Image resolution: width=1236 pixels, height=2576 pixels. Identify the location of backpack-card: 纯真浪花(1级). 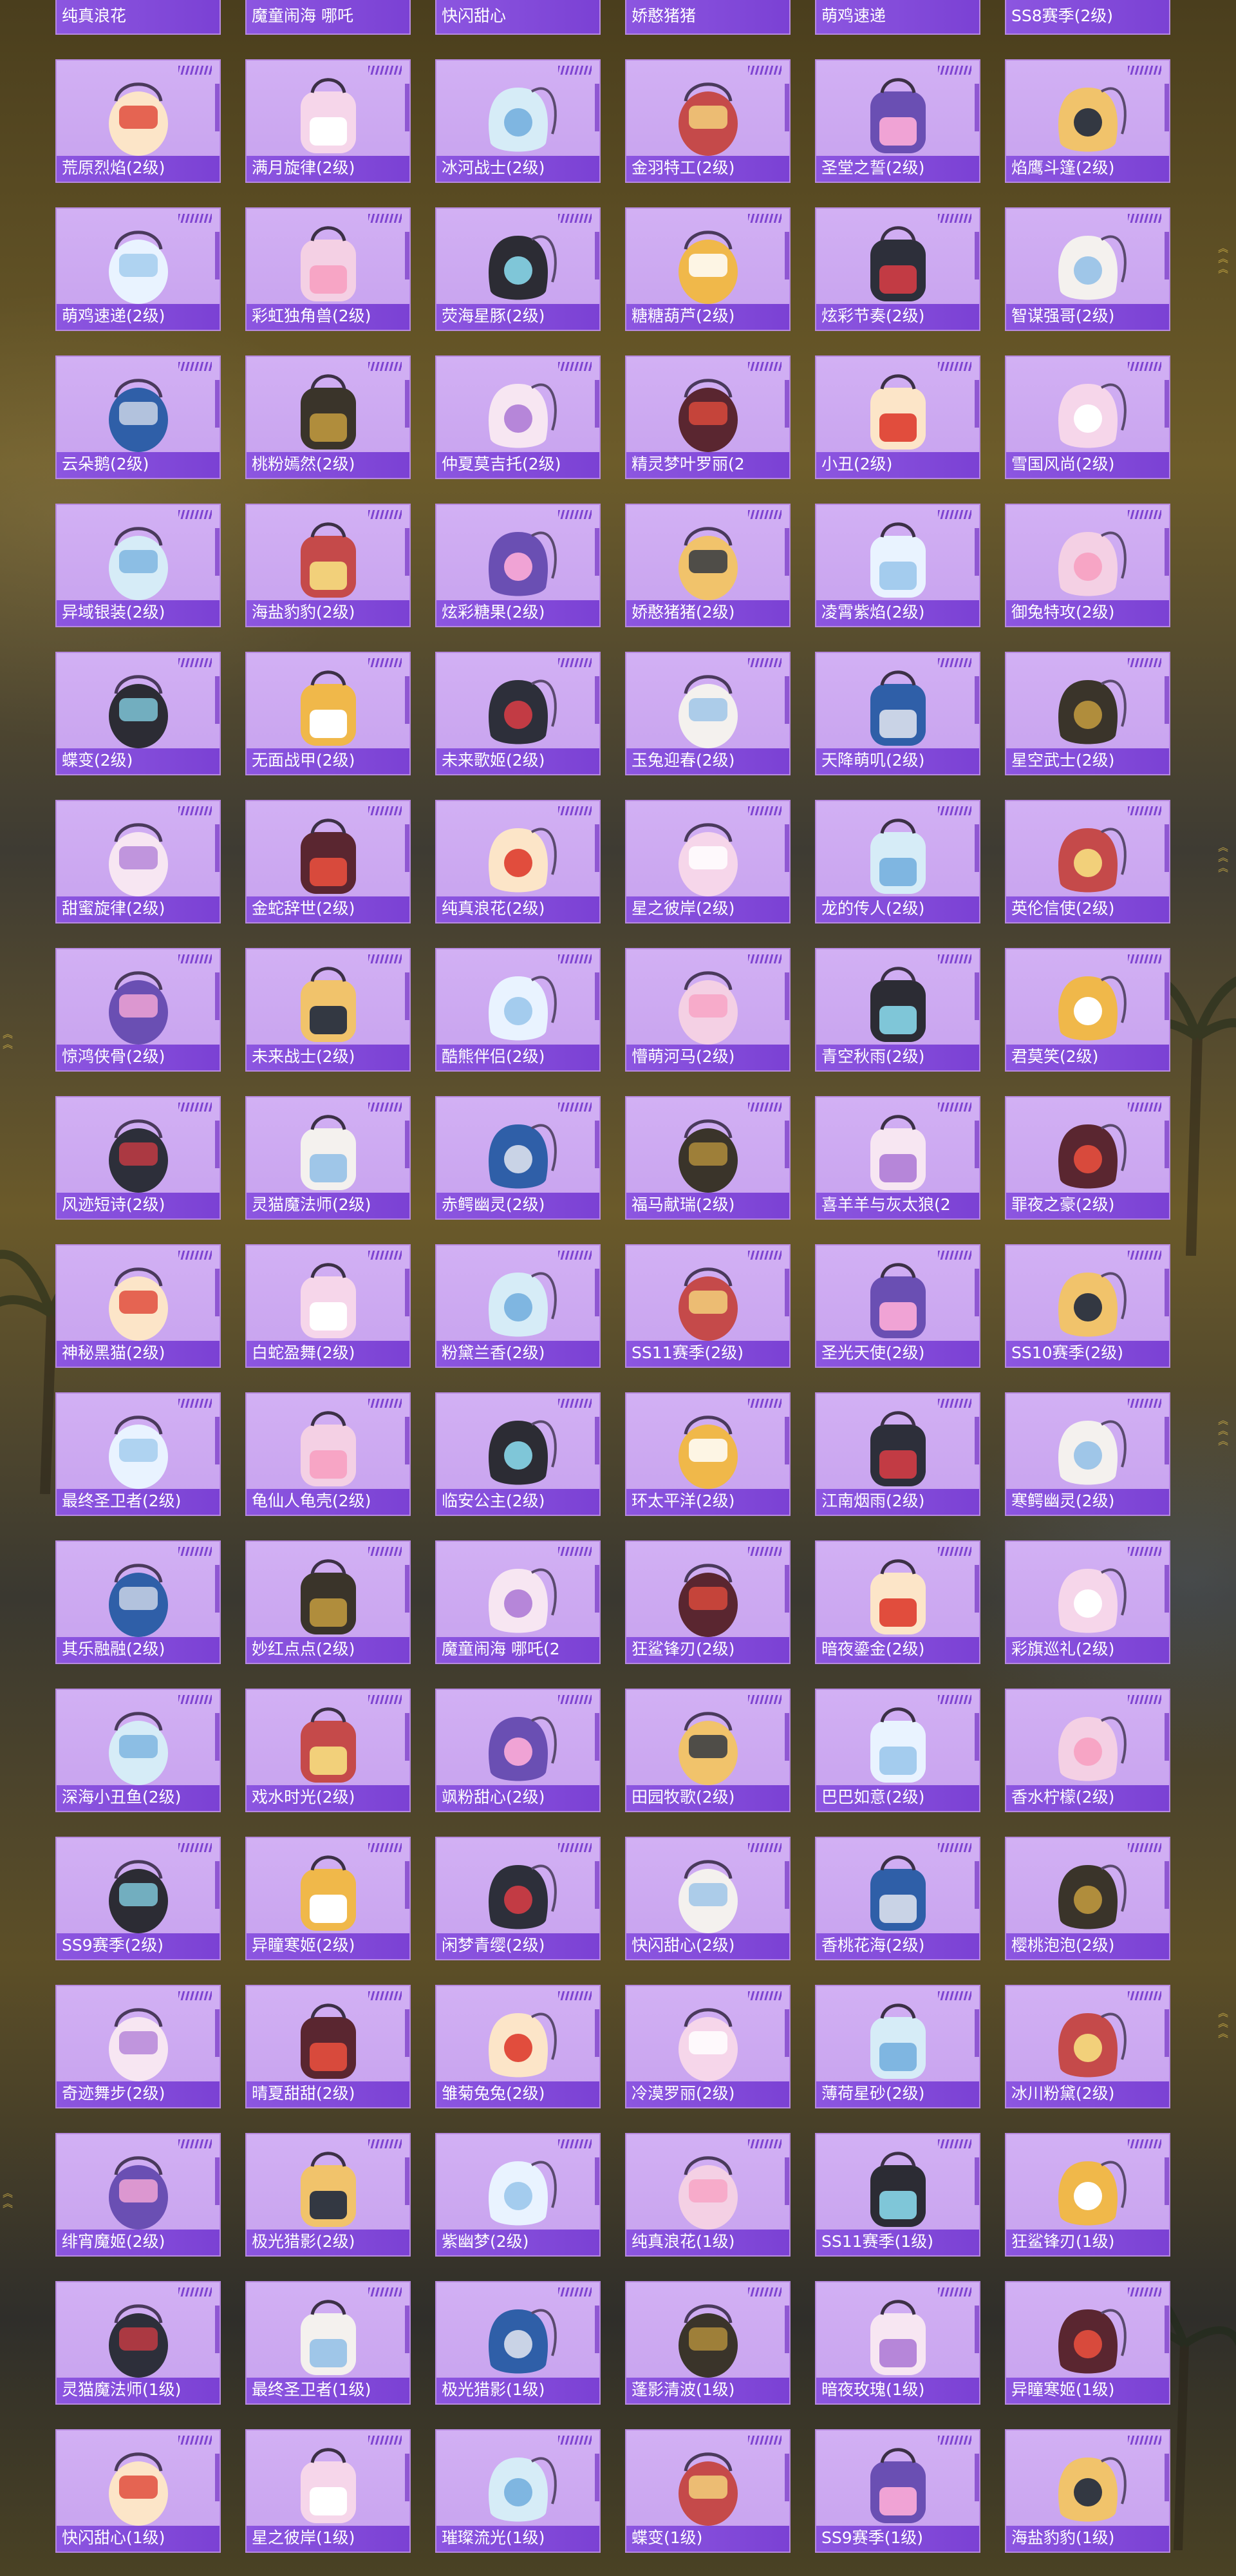
(708, 2195).